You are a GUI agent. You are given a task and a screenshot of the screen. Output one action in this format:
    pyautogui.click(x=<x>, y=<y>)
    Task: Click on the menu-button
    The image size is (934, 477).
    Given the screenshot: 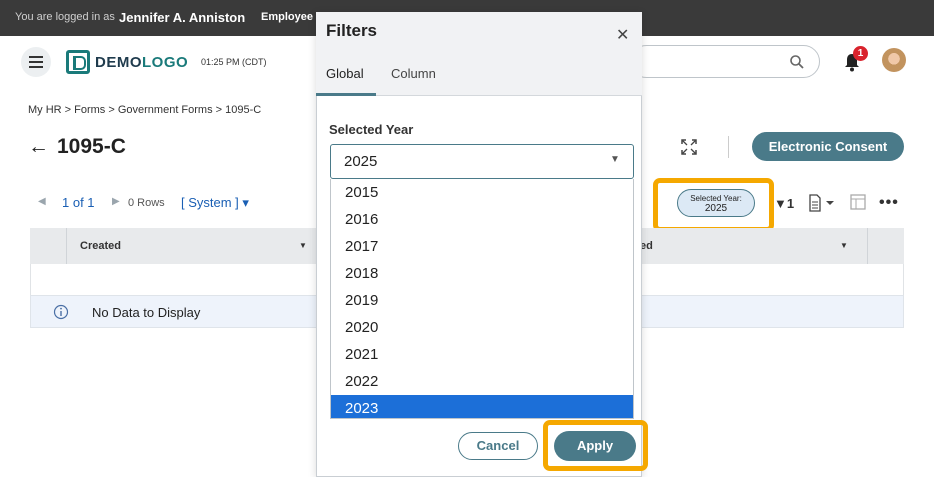 What is the action you would take?
    pyautogui.click(x=36, y=62)
    